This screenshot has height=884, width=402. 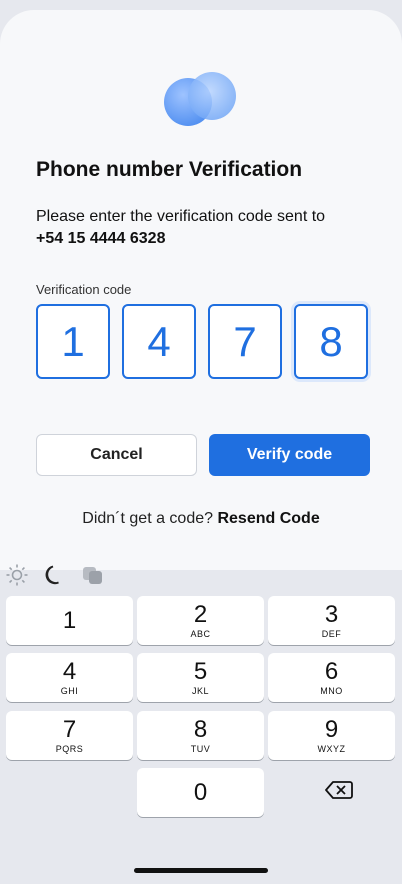 I want to click on key-4: 4 GHI, so click(x=69, y=677).